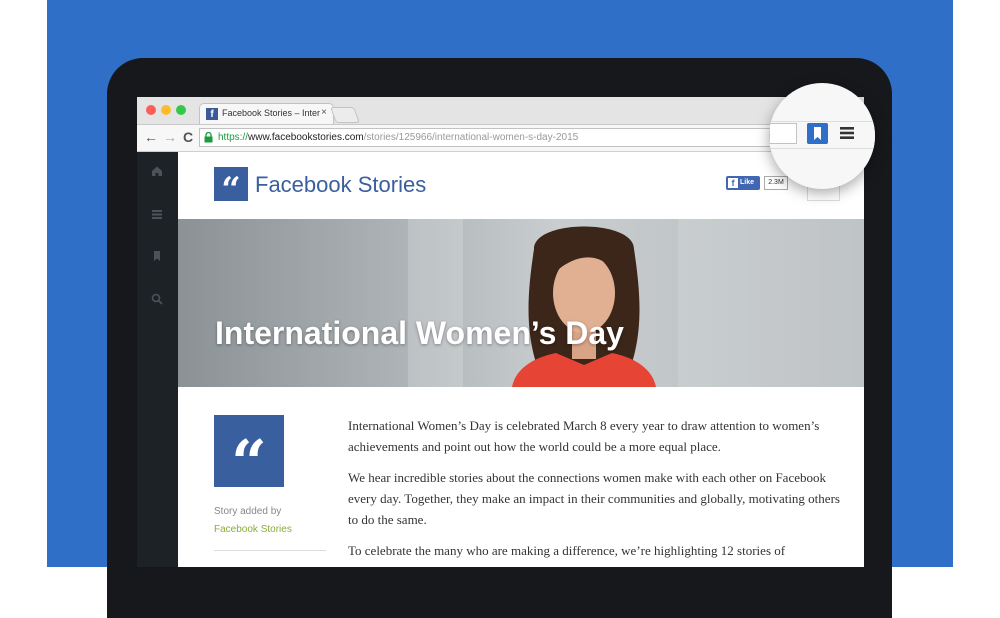 The height and width of the screenshot is (618, 1000). I want to click on back-button: ←, so click(151, 137).